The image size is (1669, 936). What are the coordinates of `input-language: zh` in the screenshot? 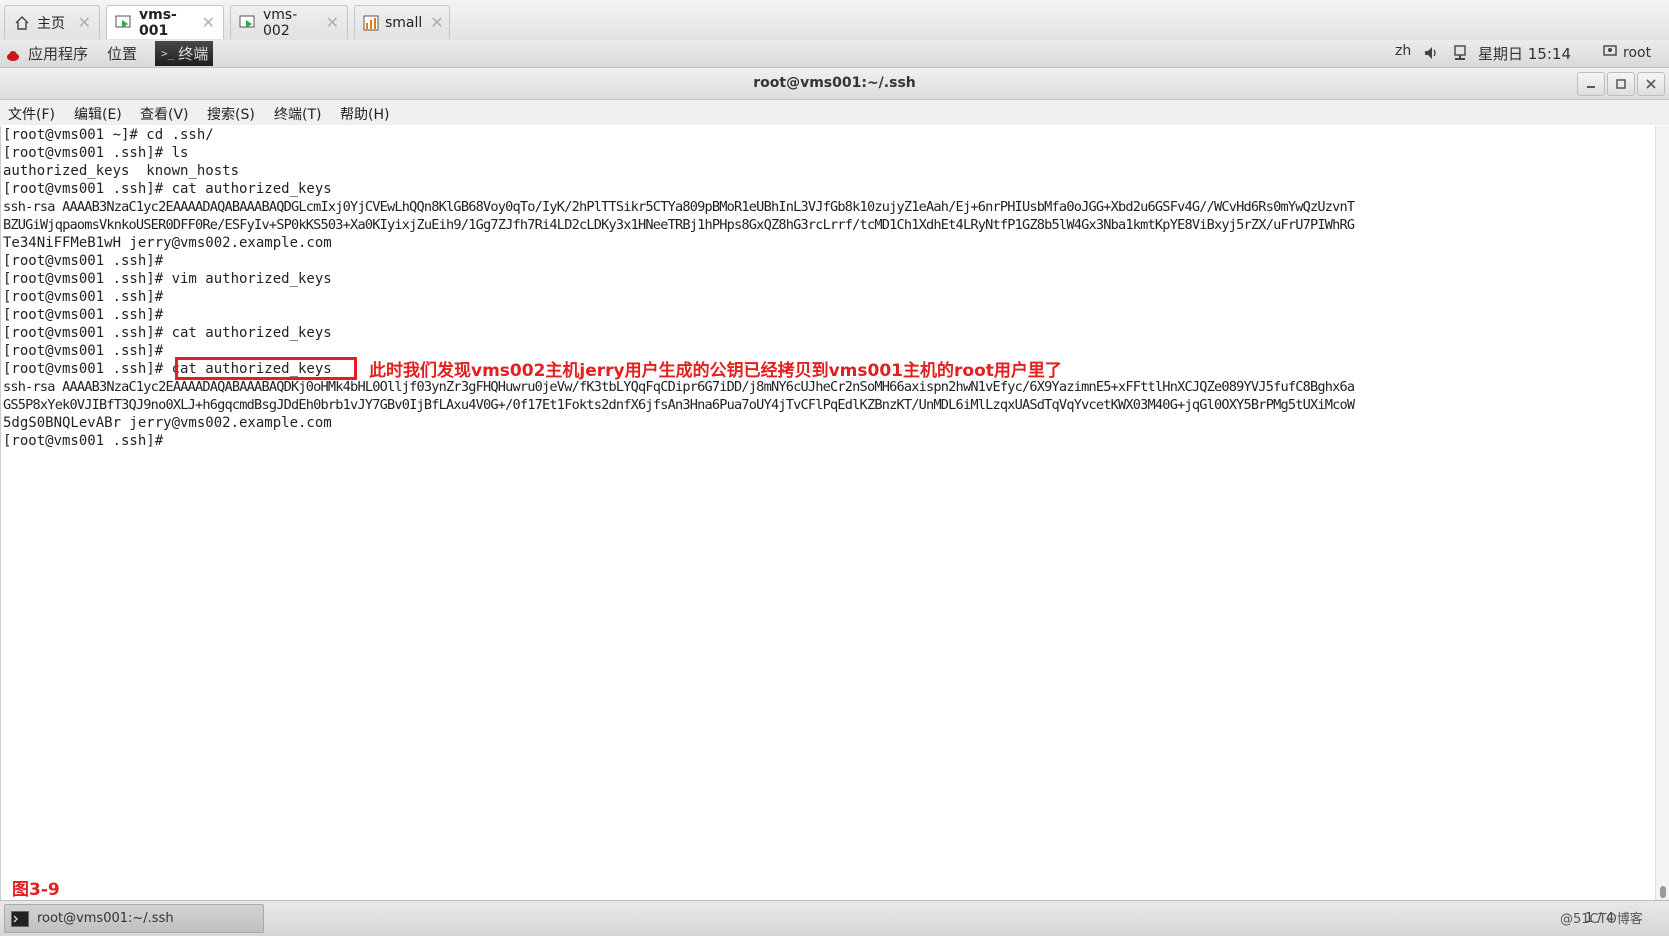 It's located at (1403, 51).